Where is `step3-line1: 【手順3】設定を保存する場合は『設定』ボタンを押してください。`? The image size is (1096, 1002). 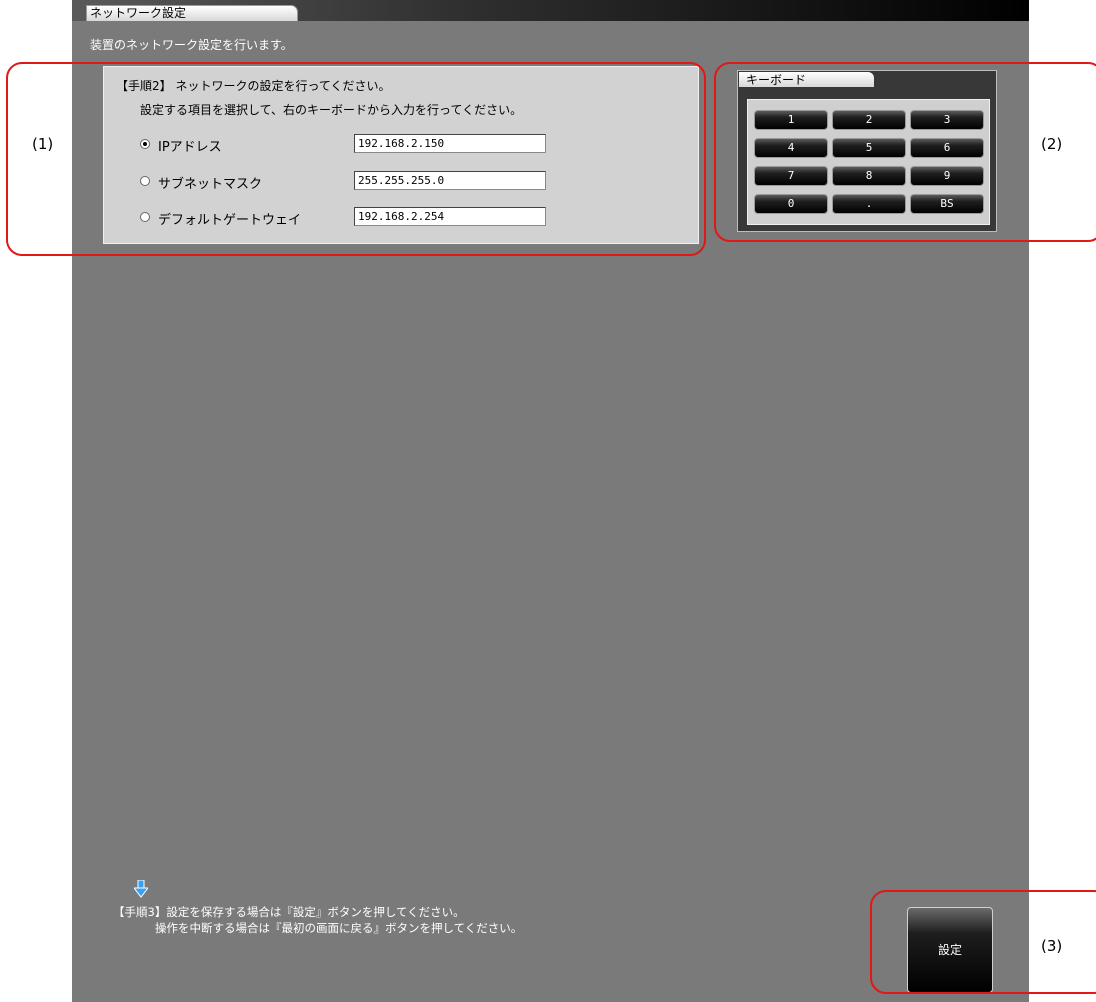
step3-line1: 【手順3】設定を保存する場合は『設定』ボタンを押してください。 is located at coordinates (289, 912).